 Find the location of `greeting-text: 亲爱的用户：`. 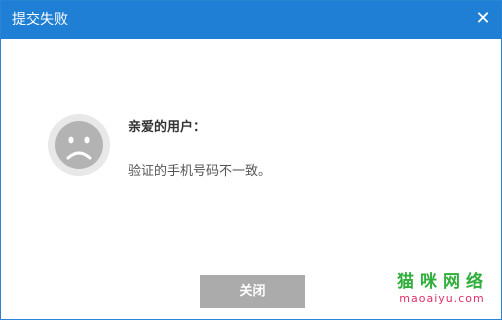

greeting-text: 亲爱的用户： is located at coordinates (167, 127).